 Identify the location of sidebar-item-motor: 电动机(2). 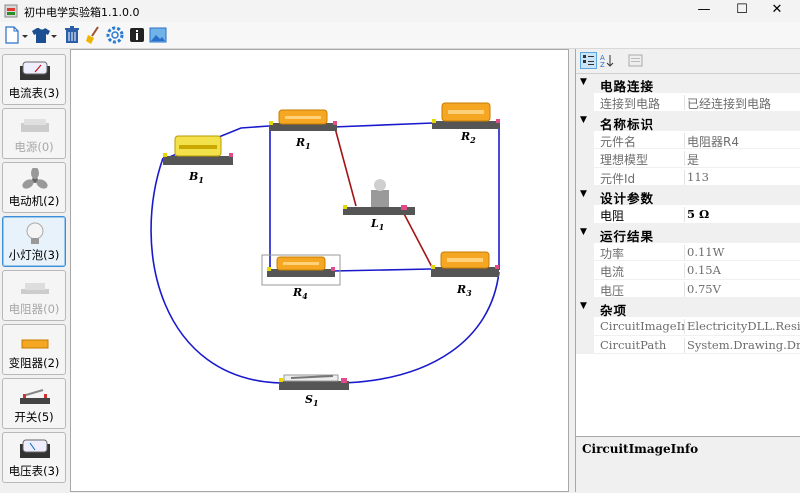
(34, 187).